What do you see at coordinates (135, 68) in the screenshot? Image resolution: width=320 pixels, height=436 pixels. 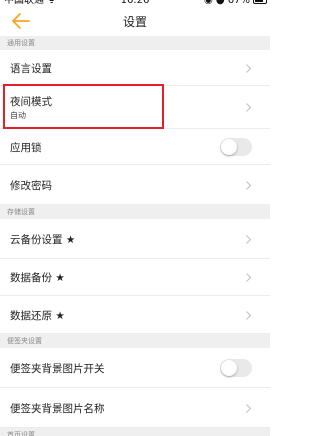 I see `row-language-settings: 语言设置` at bounding box center [135, 68].